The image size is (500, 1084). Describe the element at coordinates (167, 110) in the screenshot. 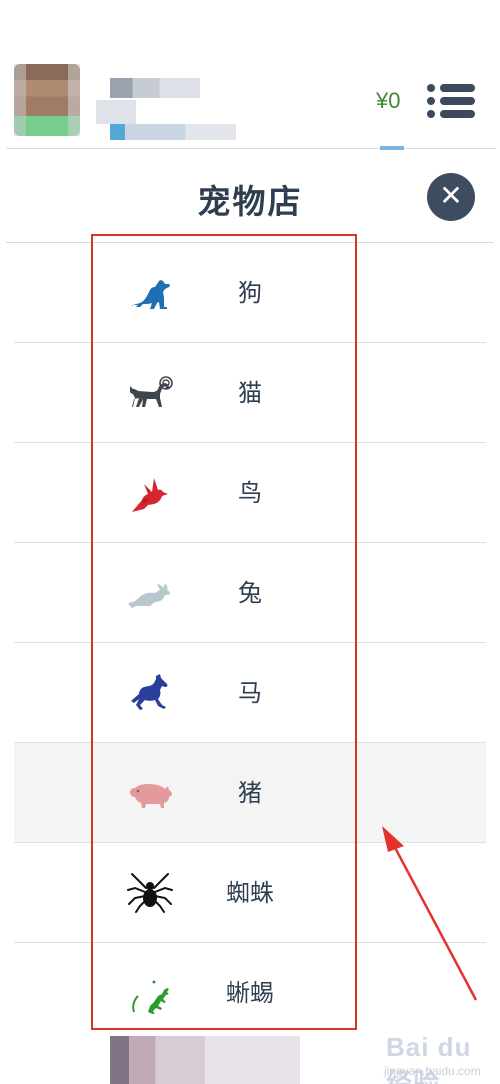

I see `username-blurred` at that location.